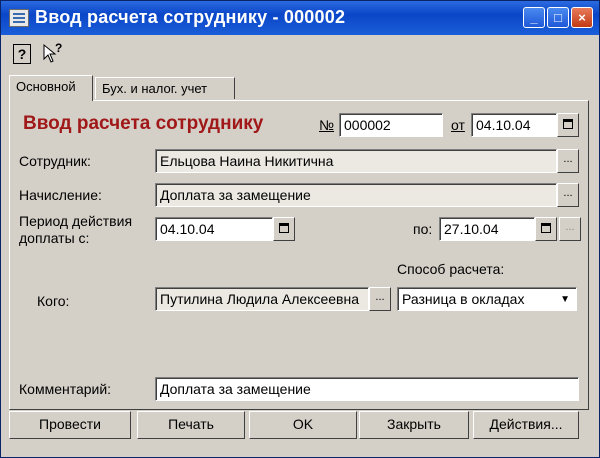 The height and width of the screenshot is (458, 600). I want to click on maximize-button: □, so click(558, 17).